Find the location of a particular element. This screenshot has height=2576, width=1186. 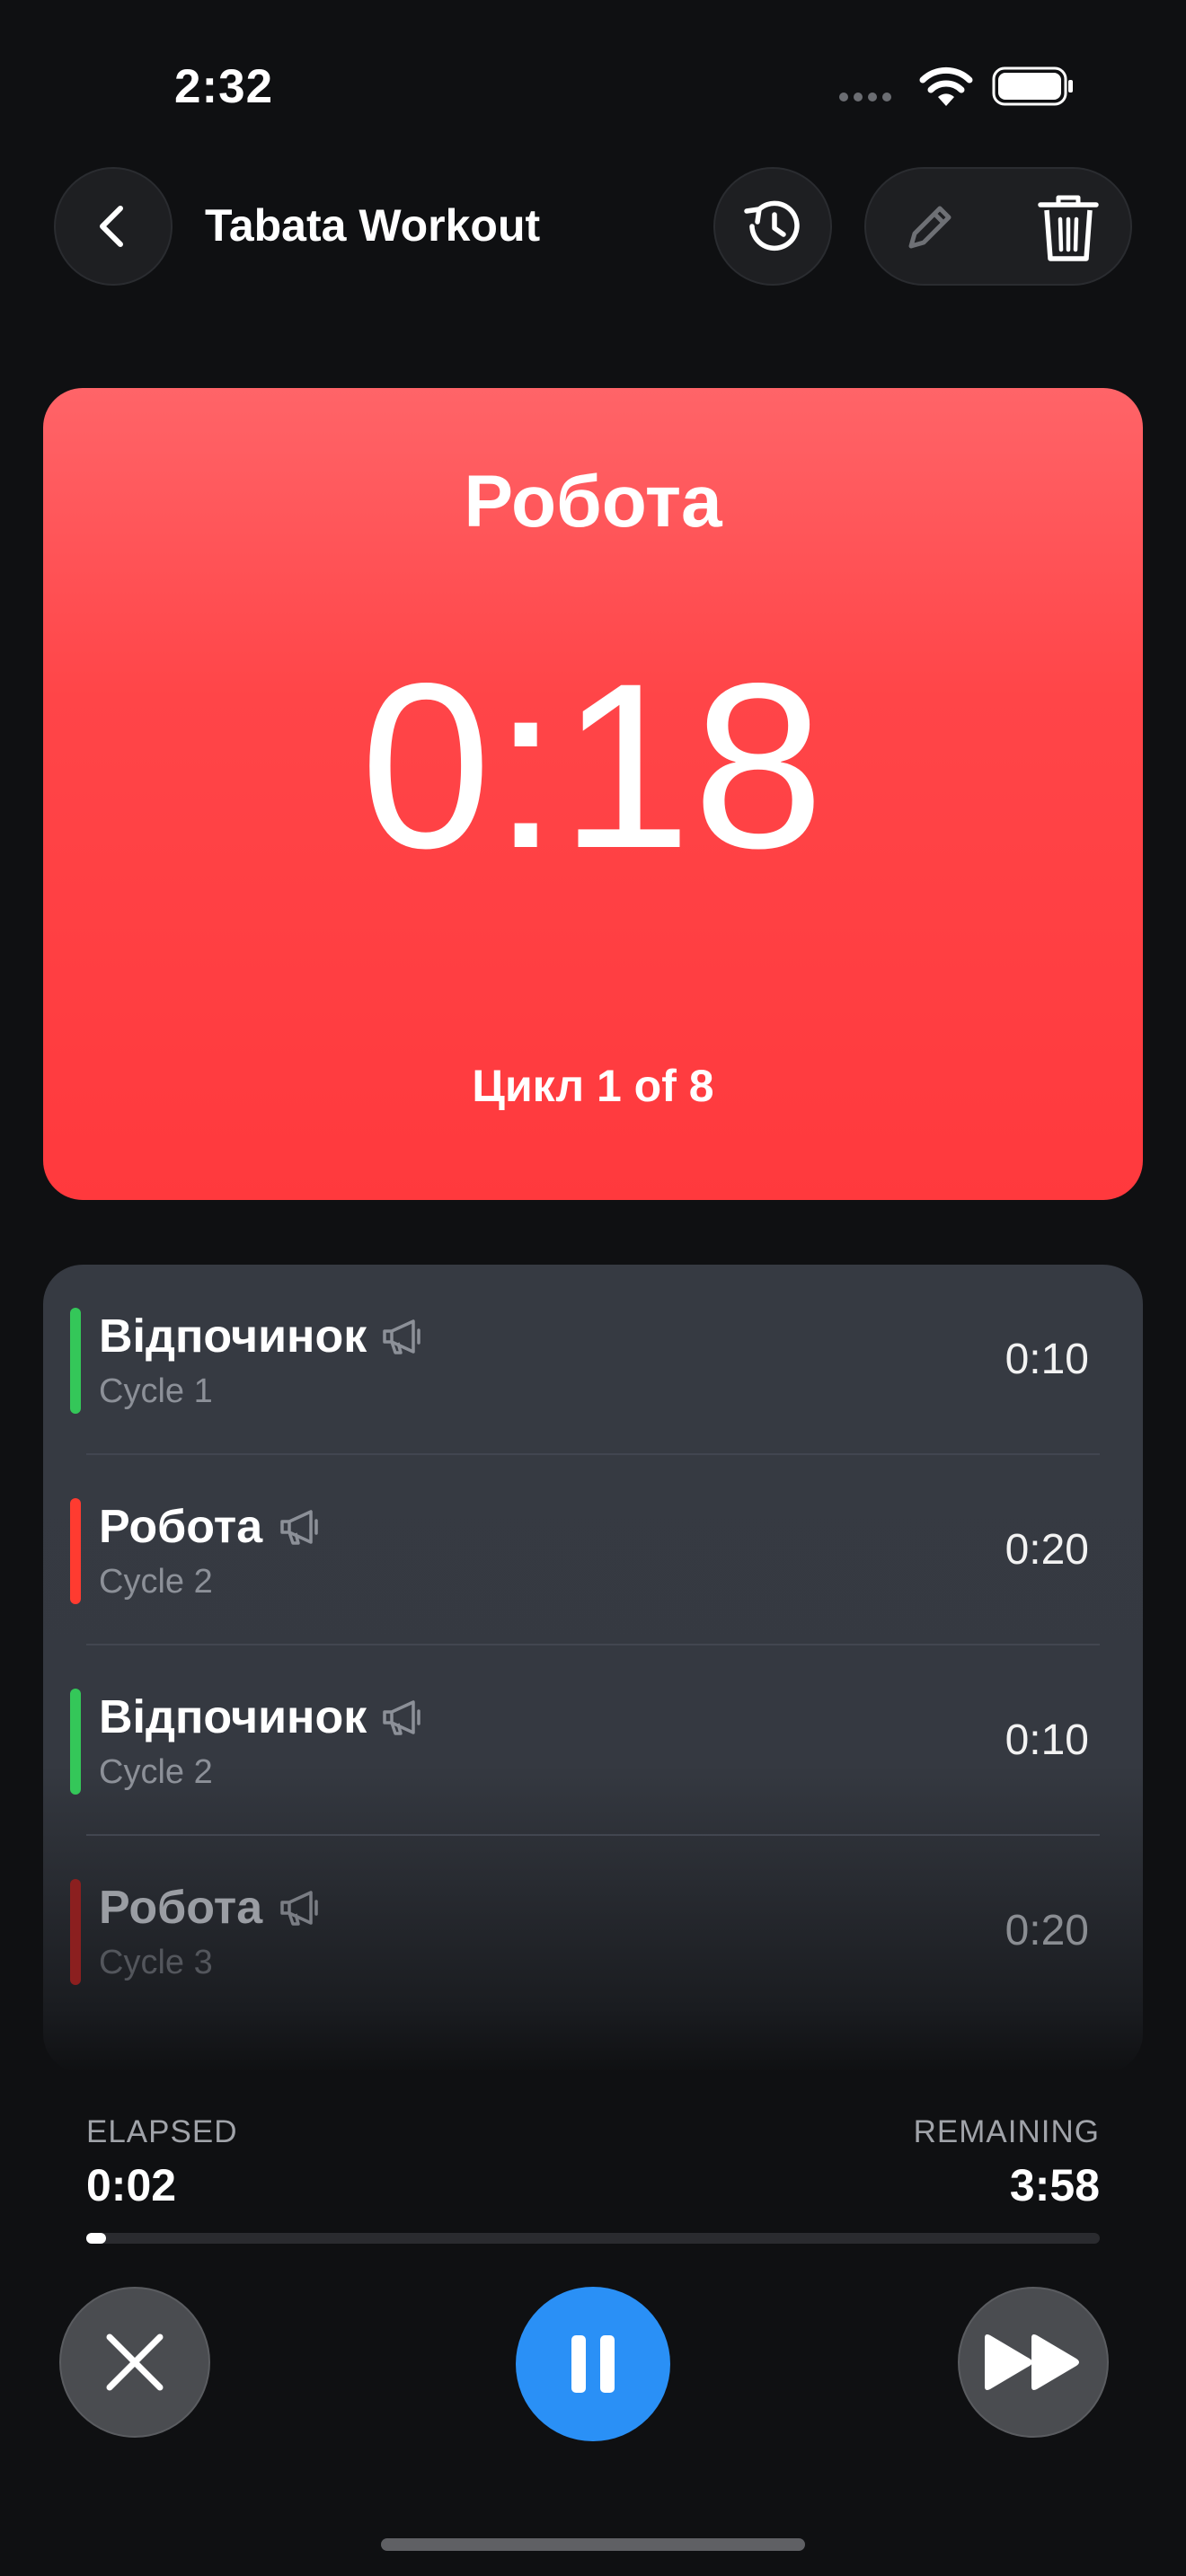

elapsed-label: ELAPSED is located at coordinates (162, 2131).